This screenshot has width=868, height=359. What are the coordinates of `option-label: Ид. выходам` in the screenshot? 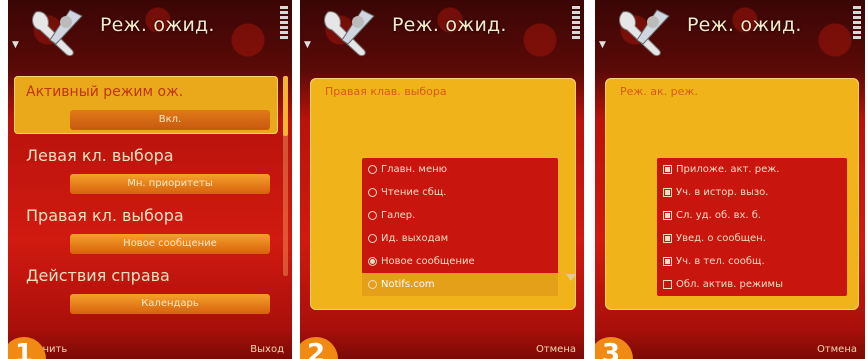 It's located at (415, 238).